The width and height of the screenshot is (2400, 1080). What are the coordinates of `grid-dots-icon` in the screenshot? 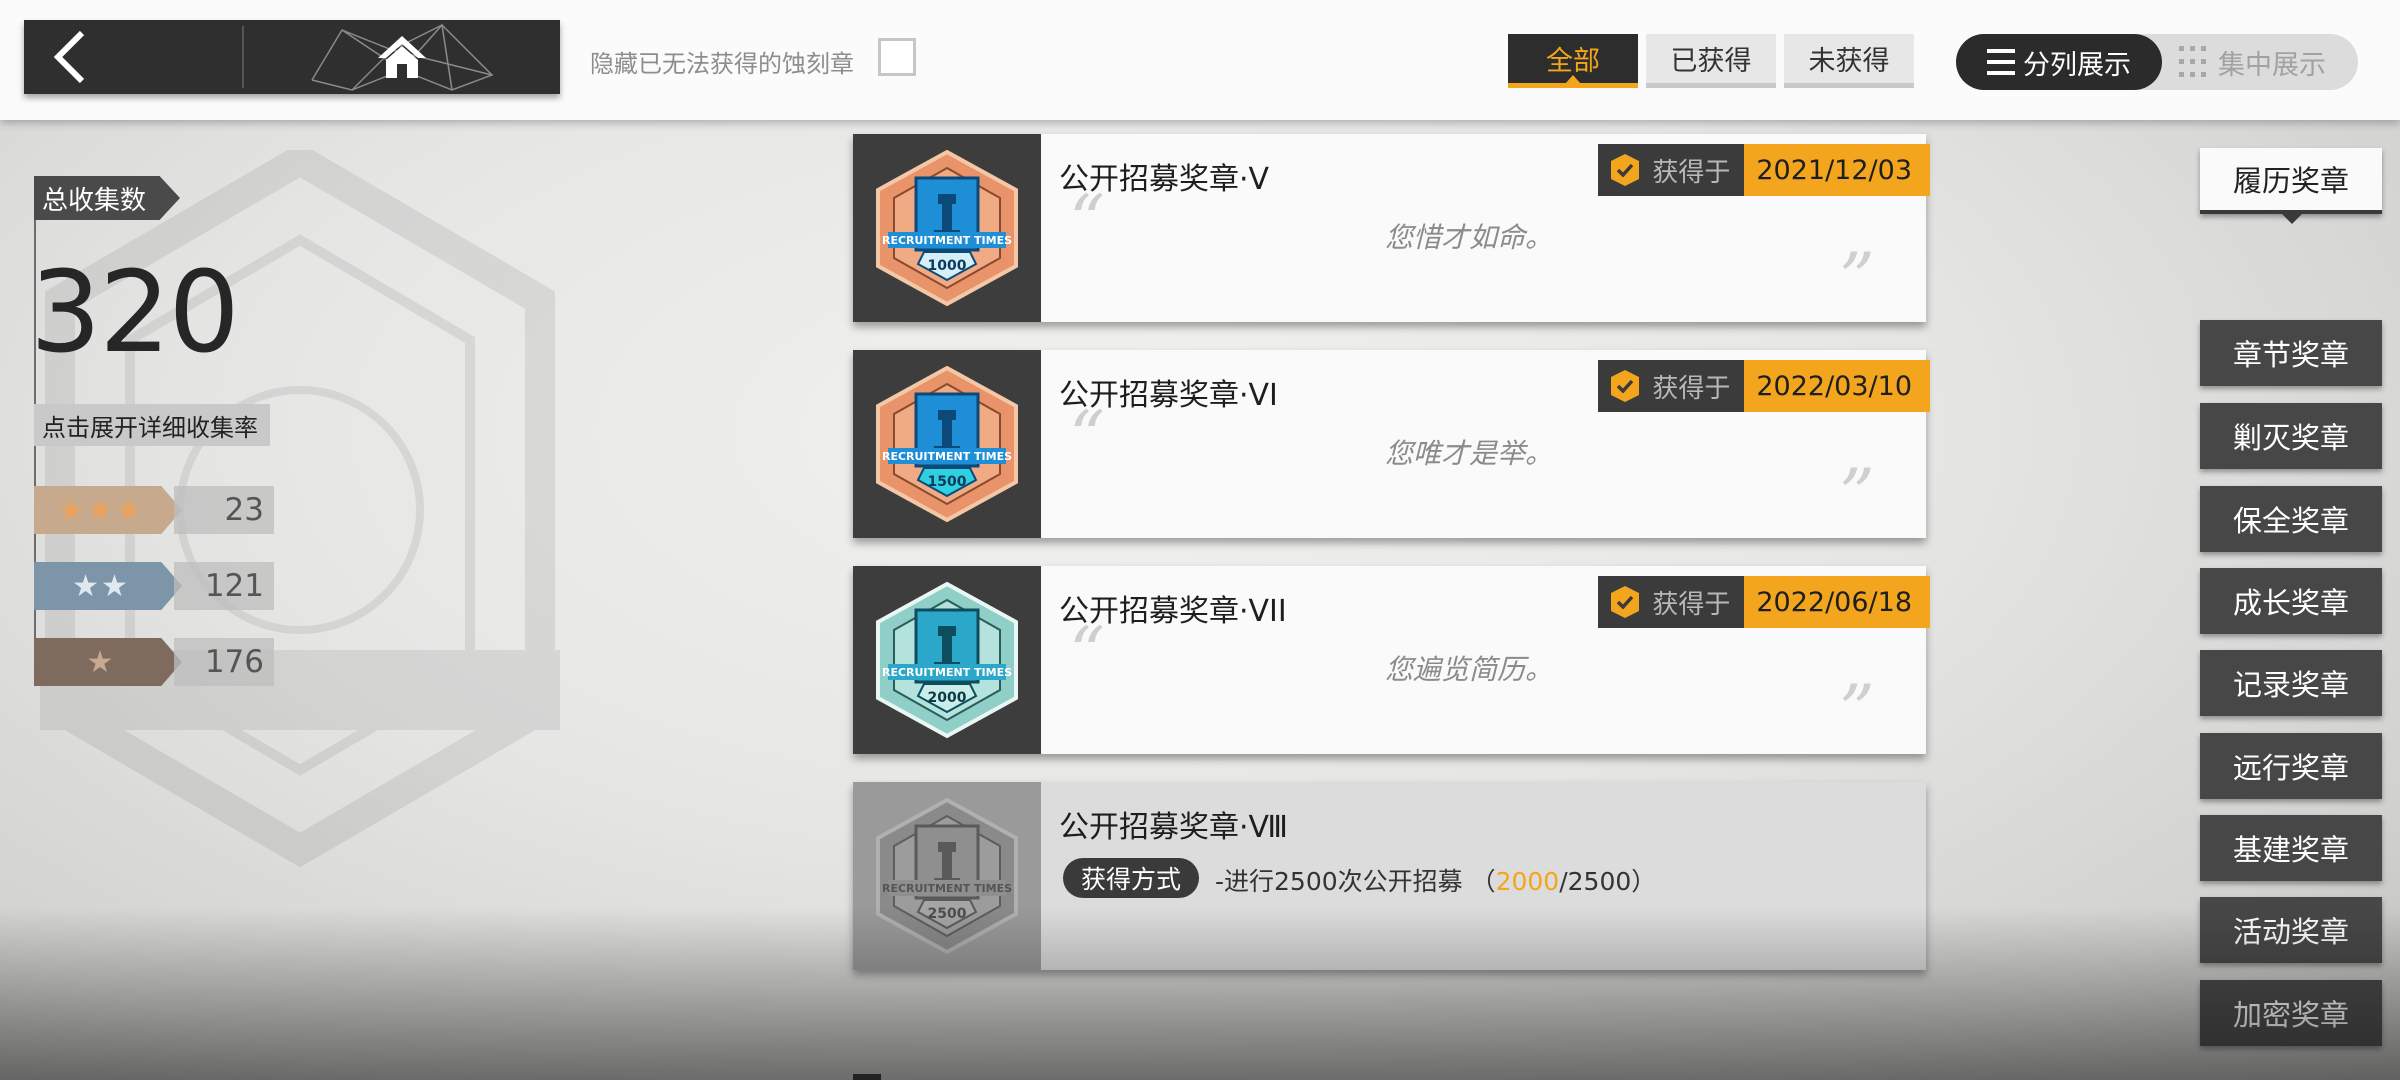 It's located at (2192, 61).